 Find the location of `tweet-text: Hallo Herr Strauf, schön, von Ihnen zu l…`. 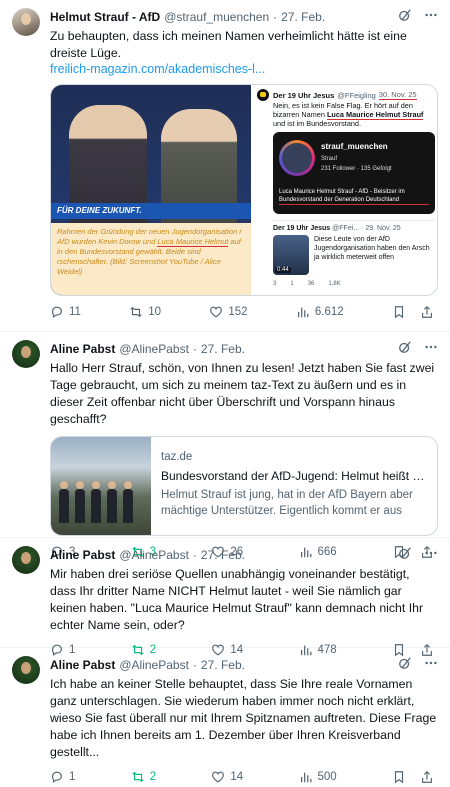

tweet-text: Hallo Herr Strauf, schön, von Ihnen zu l… is located at coordinates (242, 393).